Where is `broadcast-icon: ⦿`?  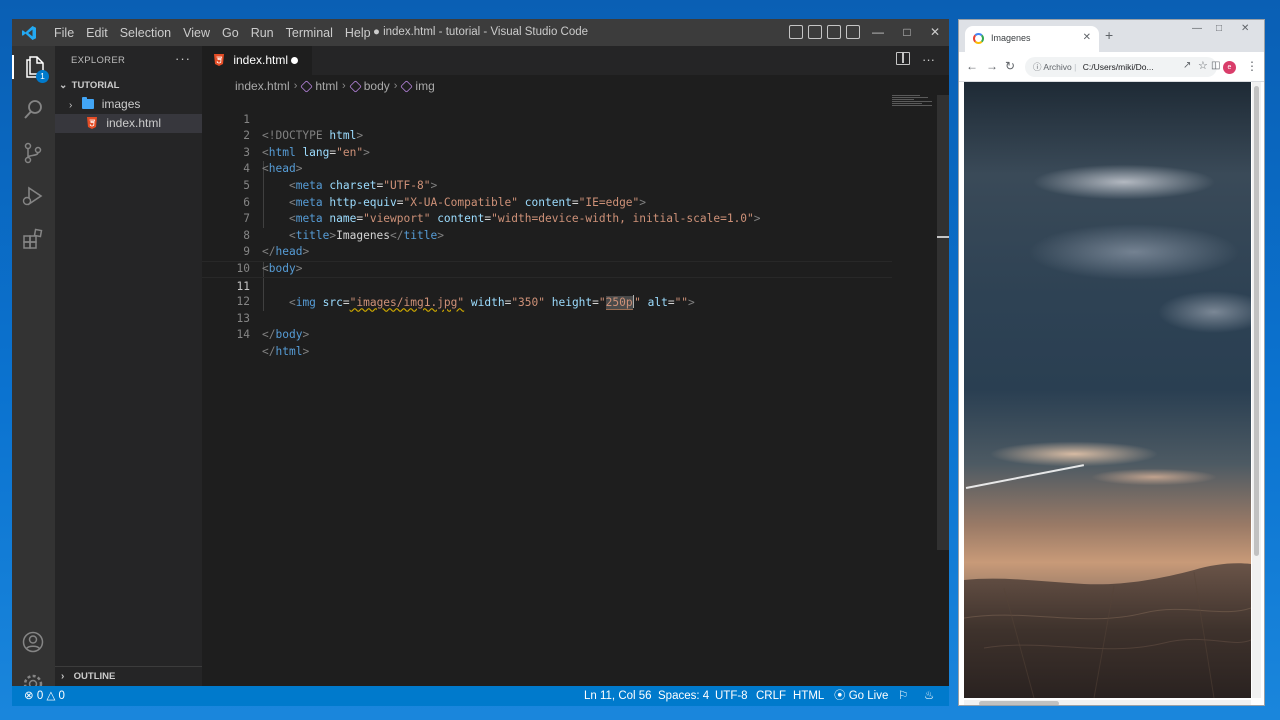
broadcast-icon: ⦿ is located at coordinates (840, 696).